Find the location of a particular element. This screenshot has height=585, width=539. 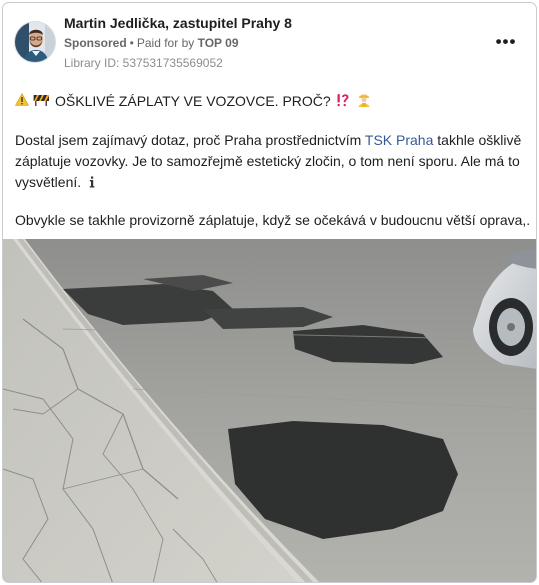

construction-worker-icon is located at coordinates (364, 101).